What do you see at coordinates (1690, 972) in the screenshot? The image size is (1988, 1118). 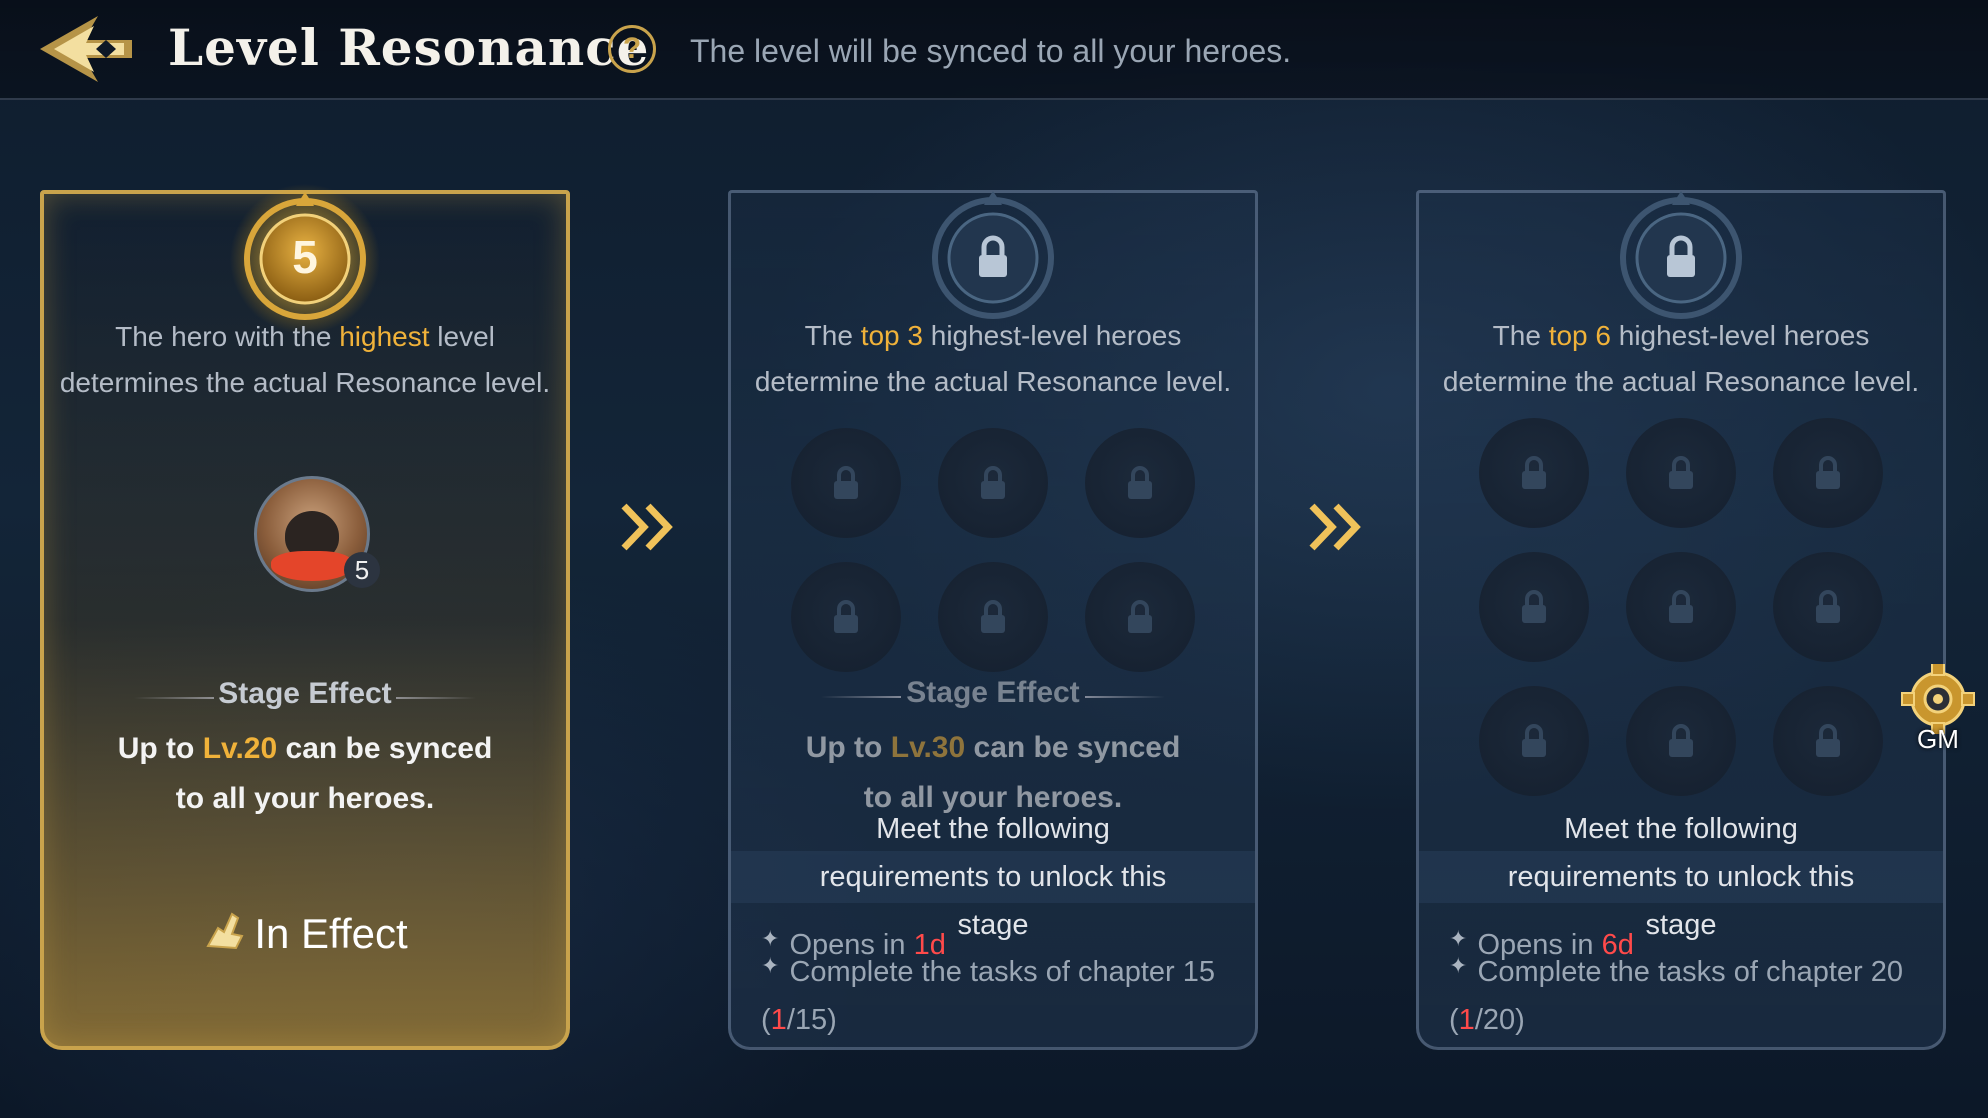 I see `cond-text: Complete the tasks of chapter 20` at bounding box center [1690, 972].